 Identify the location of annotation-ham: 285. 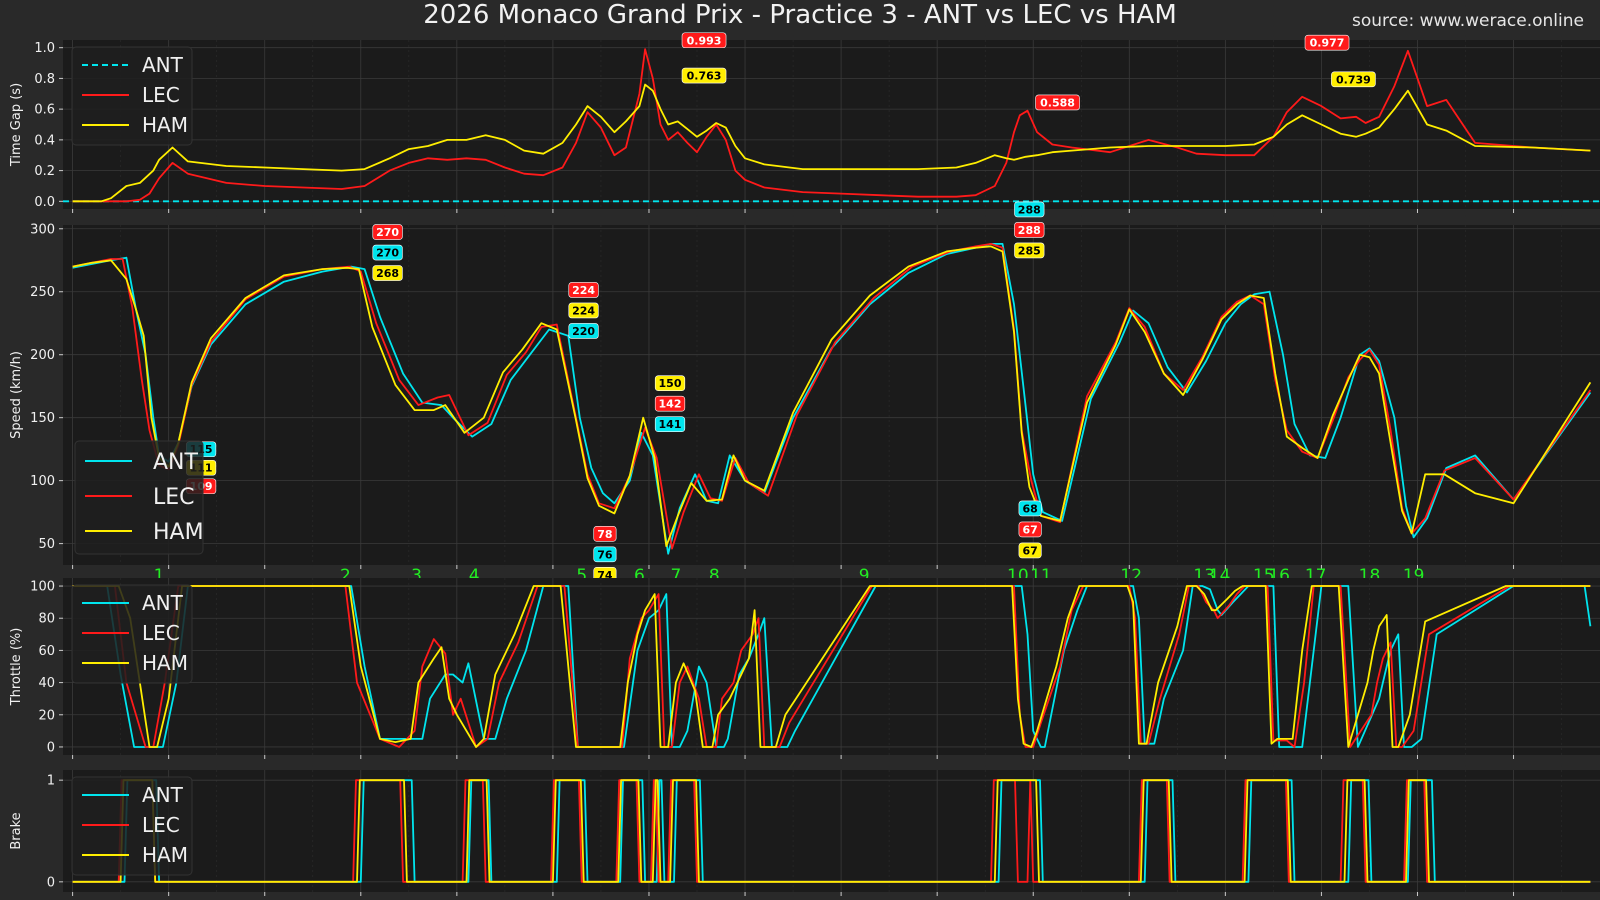
(1029, 250).